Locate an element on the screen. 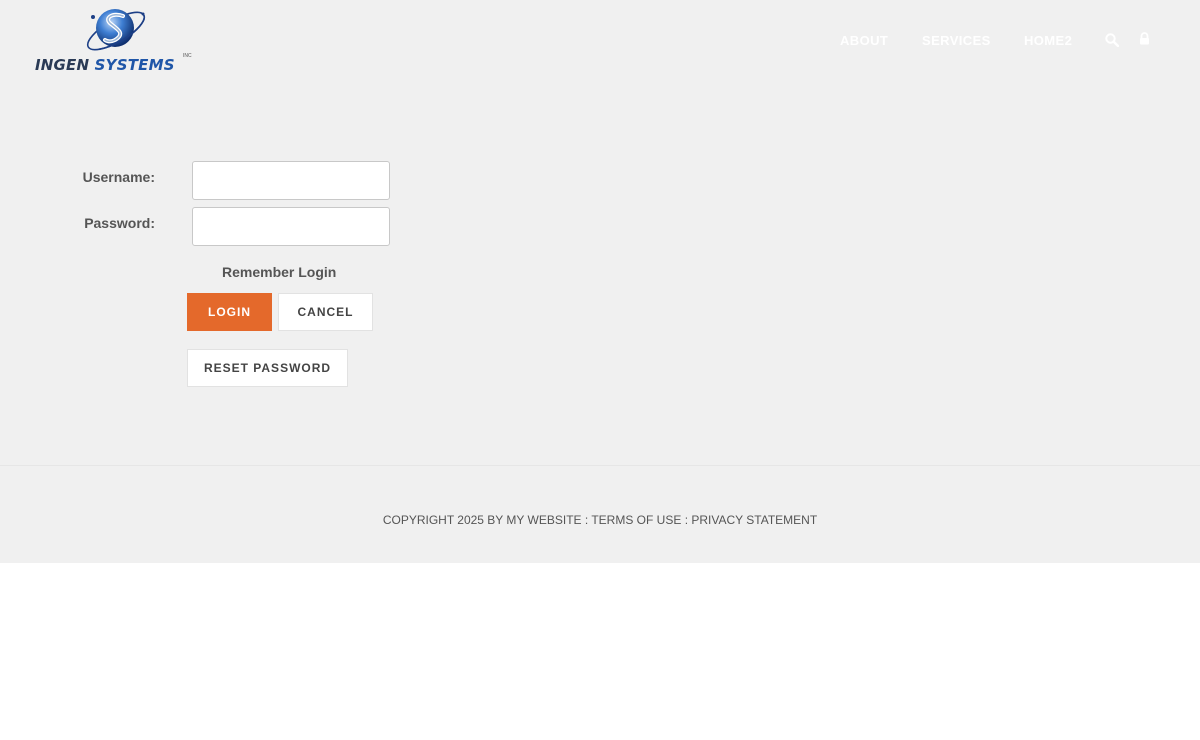 The width and height of the screenshot is (1200, 740). nav-item-home2: HOME2 is located at coordinates (1048, 40).